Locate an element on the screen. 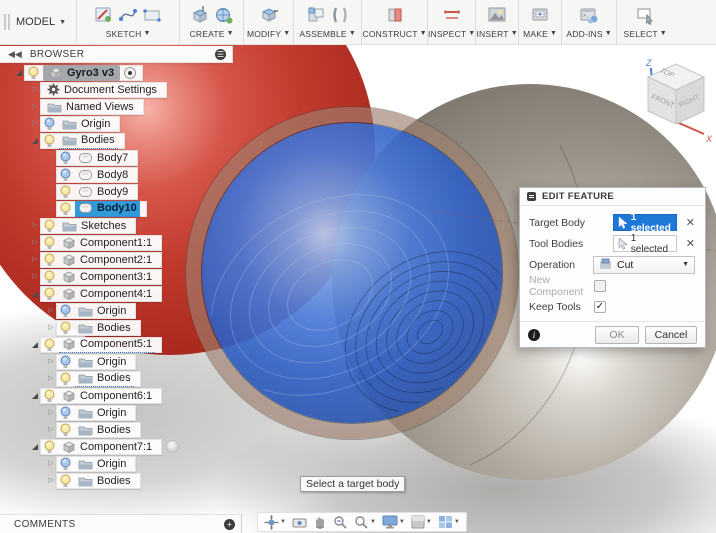 This screenshot has height=533, width=716. viewports-button: ▼ is located at coordinates (449, 522).